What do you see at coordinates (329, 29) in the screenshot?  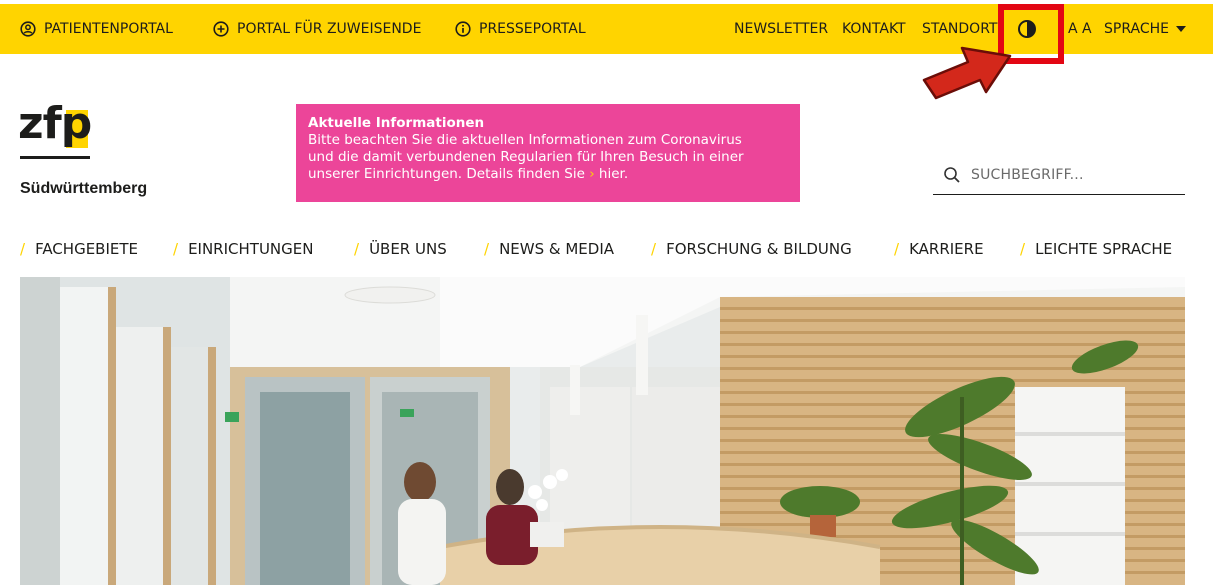 I see `portal-zuweisende-label: PORTAL FÜR ZUWEISENDE` at bounding box center [329, 29].